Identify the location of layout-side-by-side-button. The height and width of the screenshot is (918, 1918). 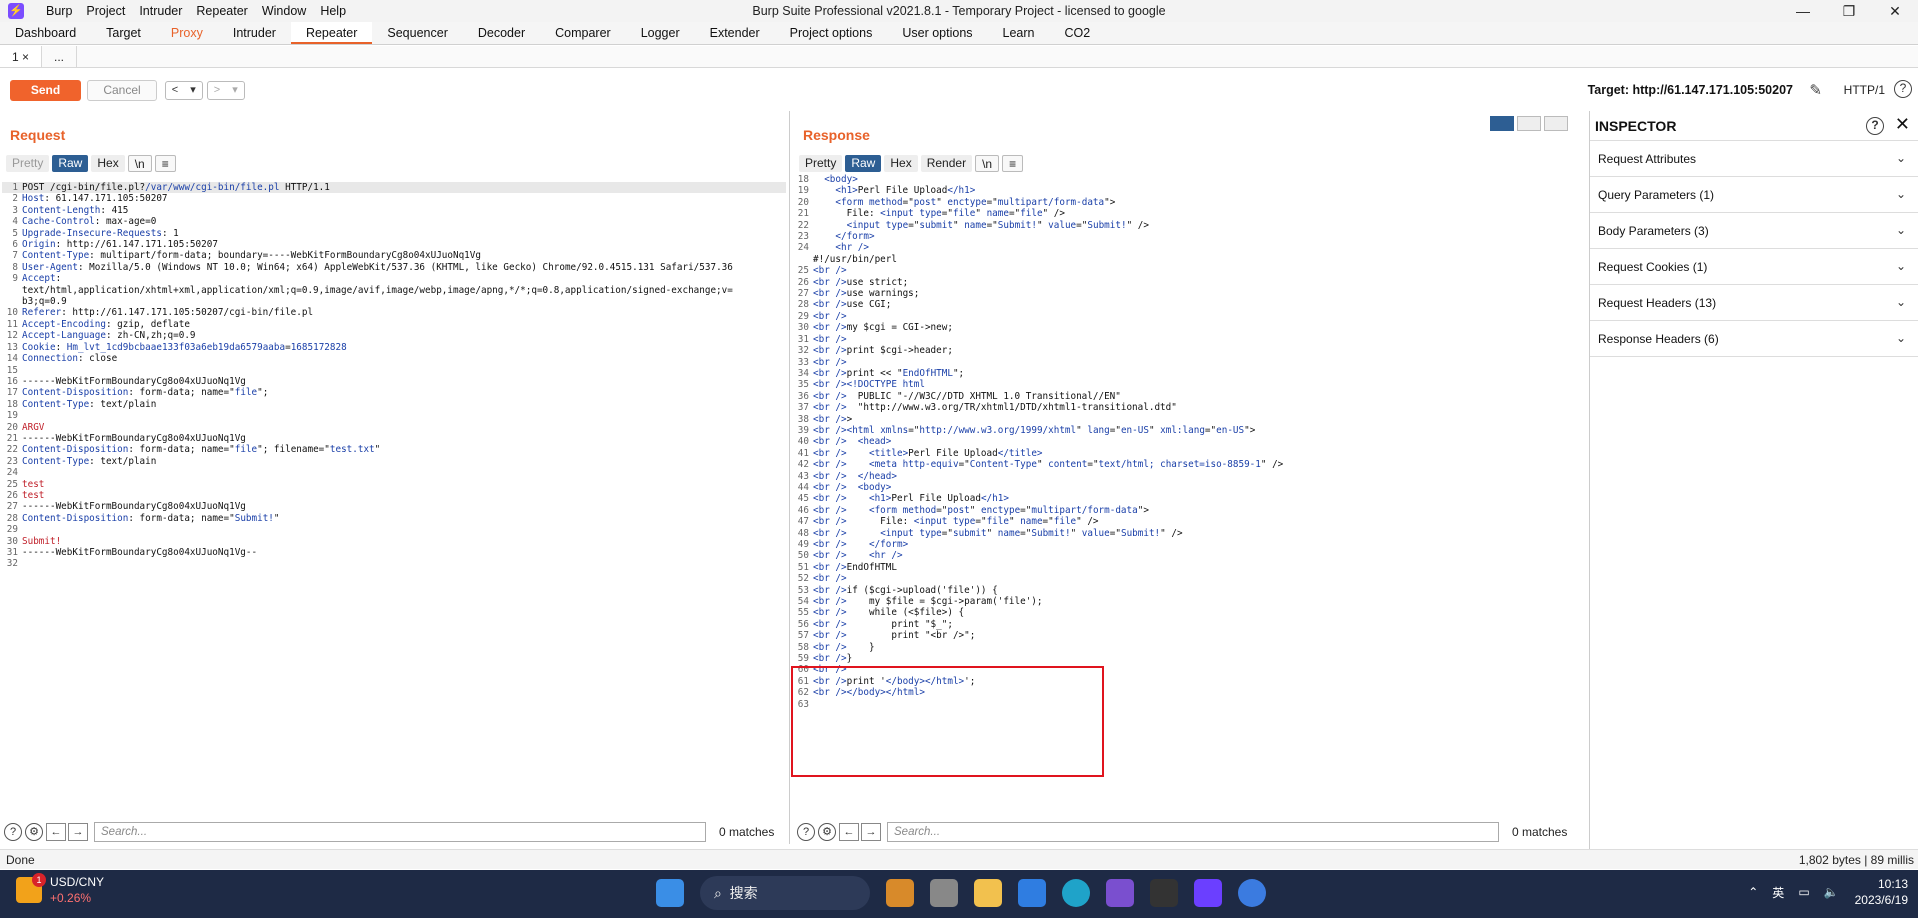
(1502, 123).